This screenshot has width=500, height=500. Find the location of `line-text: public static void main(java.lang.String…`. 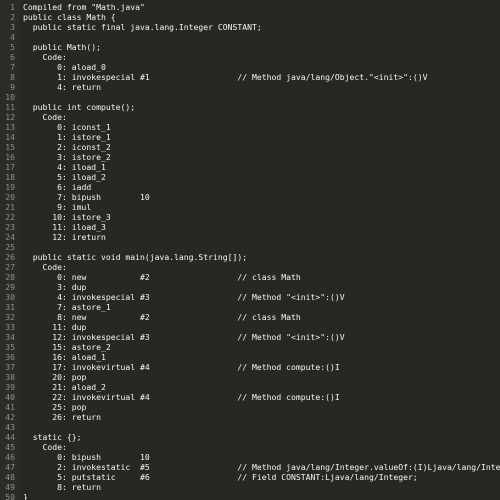

line-text: public static void main(java.lang.String… is located at coordinates (135, 257).